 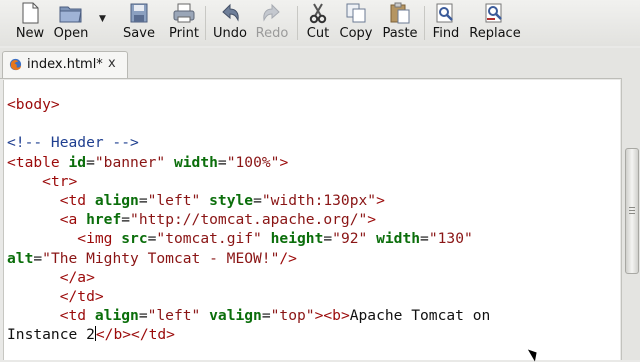 What do you see at coordinates (253, 162) in the screenshot?
I see `code-value: "100%"` at bounding box center [253, 162].